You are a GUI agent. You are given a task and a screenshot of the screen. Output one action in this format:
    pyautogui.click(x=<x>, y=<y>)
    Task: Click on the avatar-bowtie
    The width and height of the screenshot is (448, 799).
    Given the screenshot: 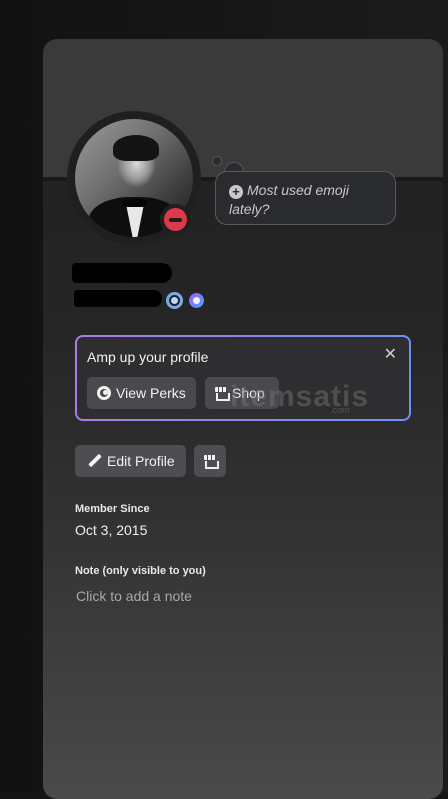 What is the action you would take?
    pyautogui.click(x=135, y=203)
    